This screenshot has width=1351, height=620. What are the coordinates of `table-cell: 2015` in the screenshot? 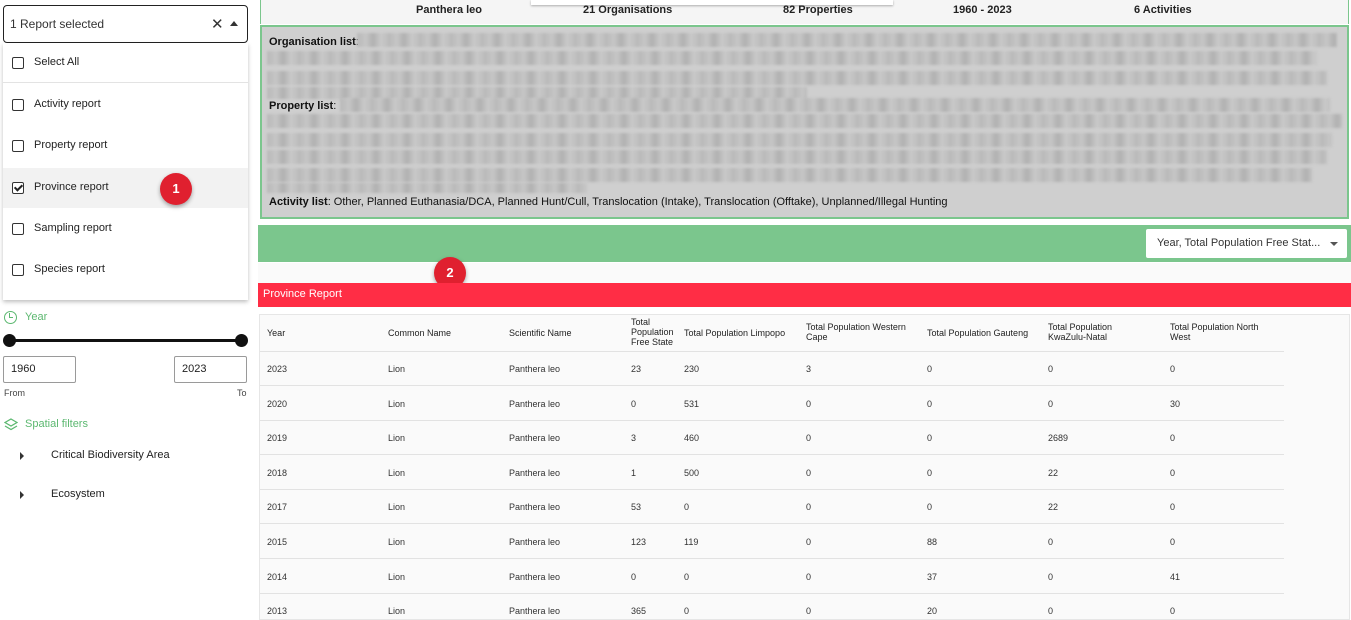 It's located at (277, 542).